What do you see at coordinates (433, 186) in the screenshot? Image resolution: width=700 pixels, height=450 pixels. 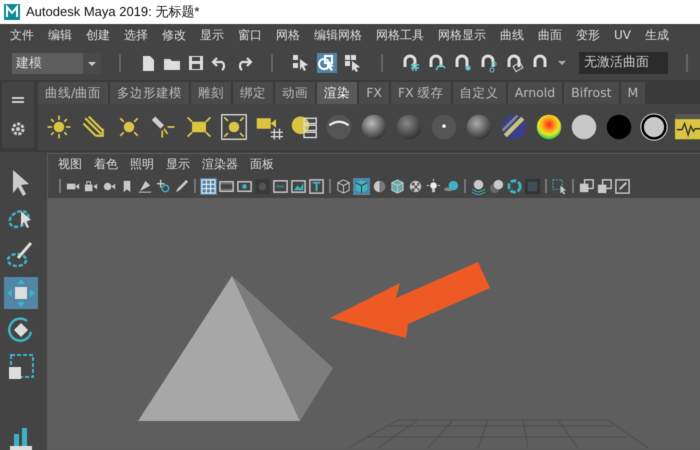 I see `light-bulb-icon` at bounding box center [433, 186].